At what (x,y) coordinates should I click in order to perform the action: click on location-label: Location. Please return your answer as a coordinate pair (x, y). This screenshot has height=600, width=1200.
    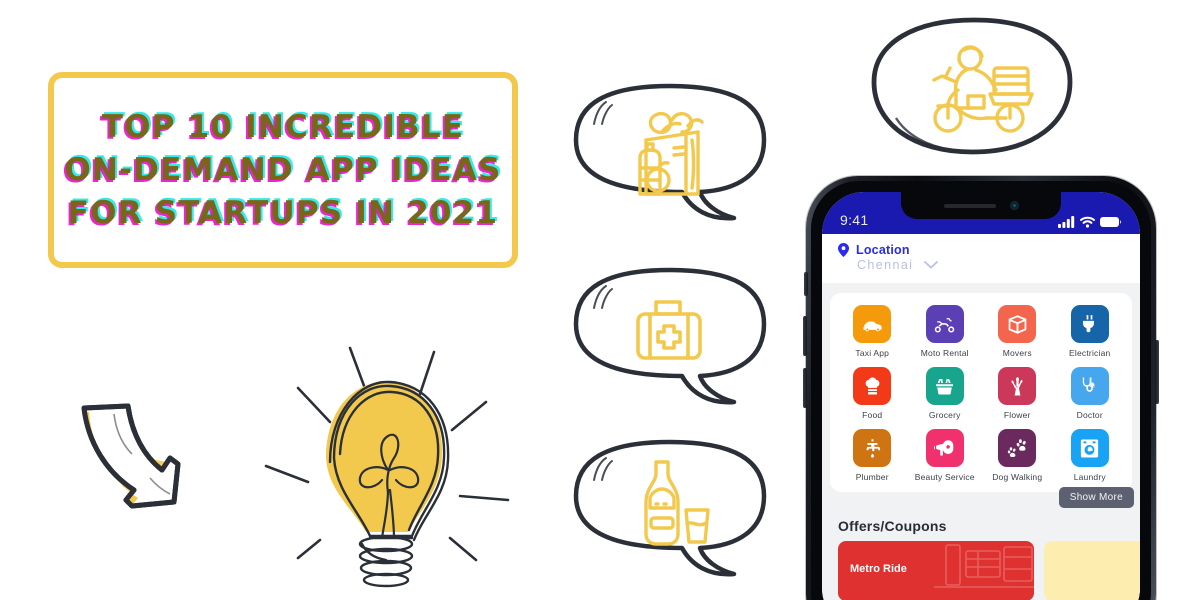
    Looking at the image, I should click on (883, 250).